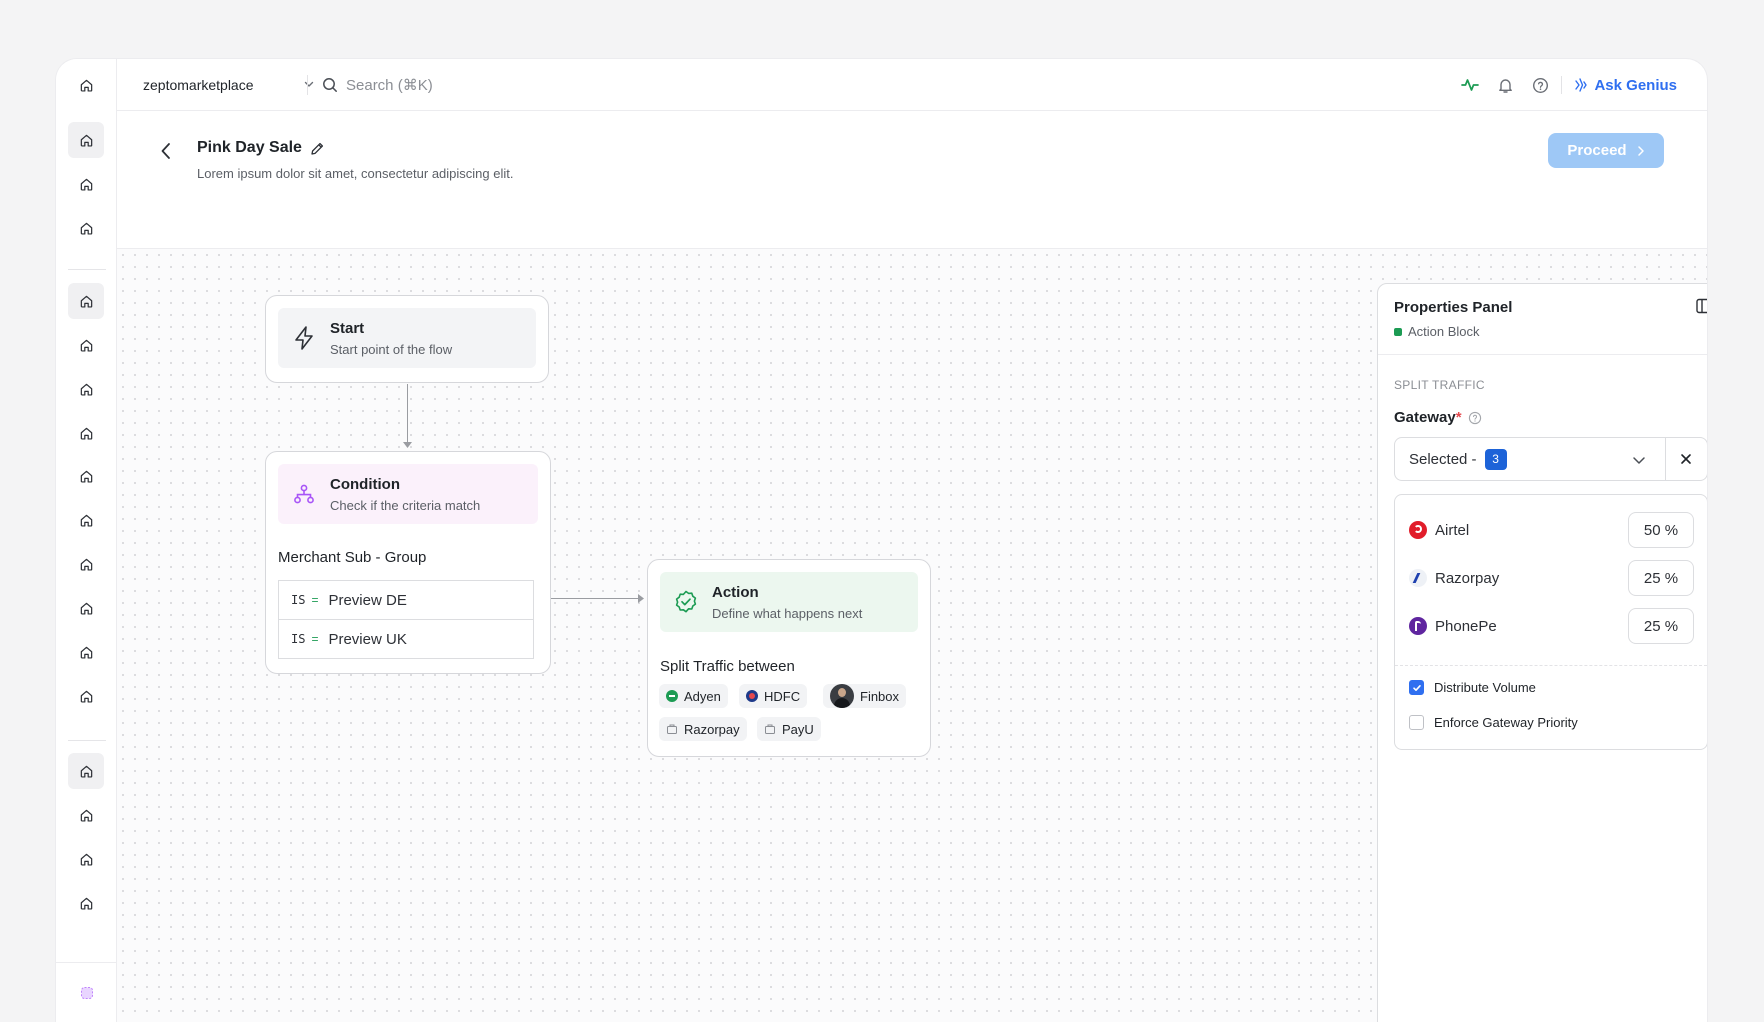 Image resolution: width=1764 pixels, height=1022 pixels. I want to click on distribute-volume-checkbox: Distribute Volume, so click(1472, 687).